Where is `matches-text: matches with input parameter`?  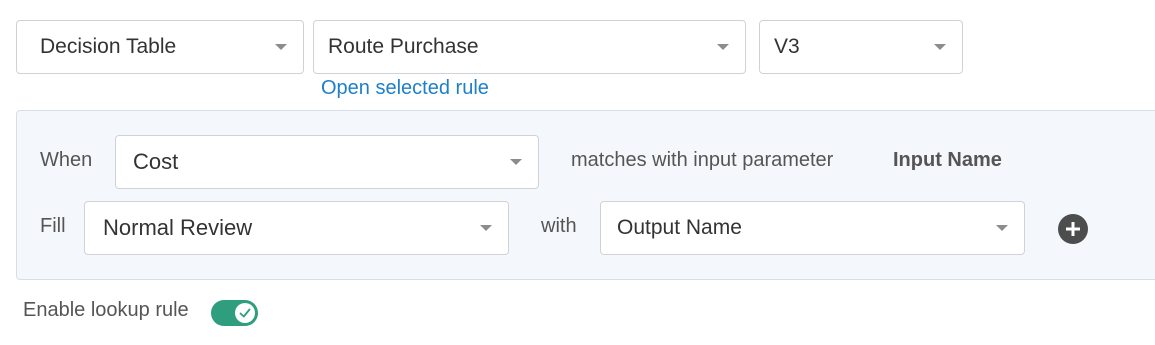 matches-text: matches with input parameter is located at coordinates (702, 160).